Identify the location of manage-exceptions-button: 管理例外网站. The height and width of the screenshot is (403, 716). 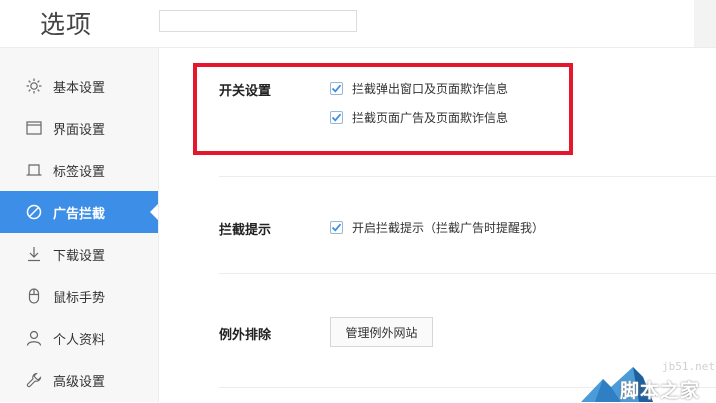
(381, 332).